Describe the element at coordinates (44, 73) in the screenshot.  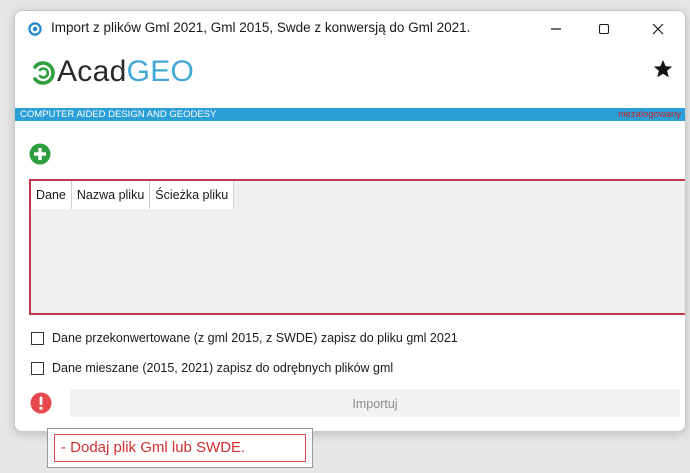
I see `acadgeo-logo-mark` at that location.